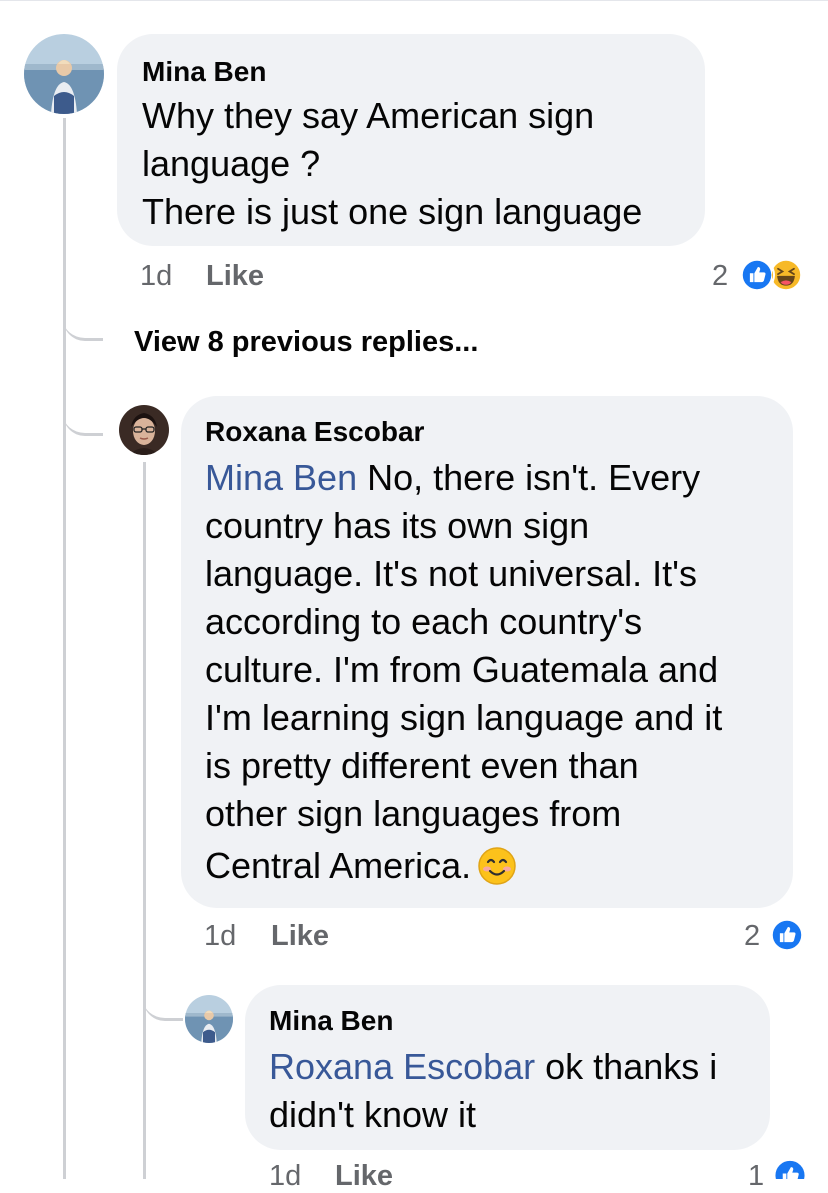 This screenshot has width=828, height=1193. What do you see at coordinates (453, 477) in the screenshot?
I see `reply-line: Mina Ben No, there isn't. Every` at bounding box center [453, 477].